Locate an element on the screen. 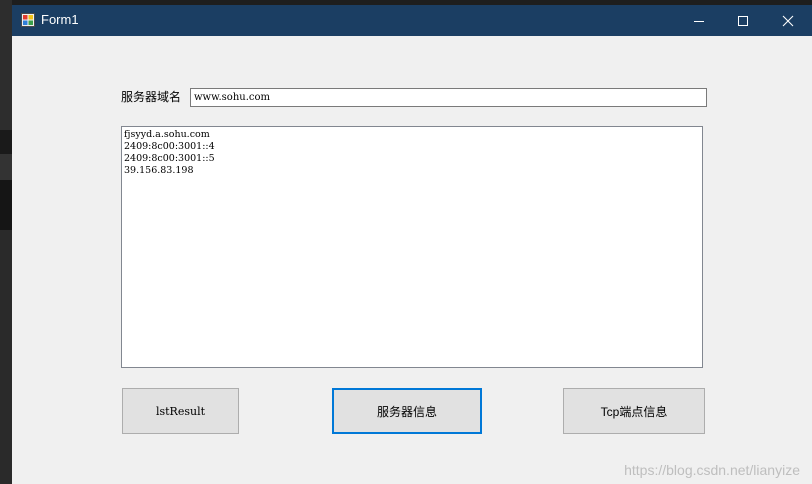 The height and width of the screenshot is (484, 812). tcp-endpoint-info-button: Tcp端点信息 is located at coordinates (634, 411).